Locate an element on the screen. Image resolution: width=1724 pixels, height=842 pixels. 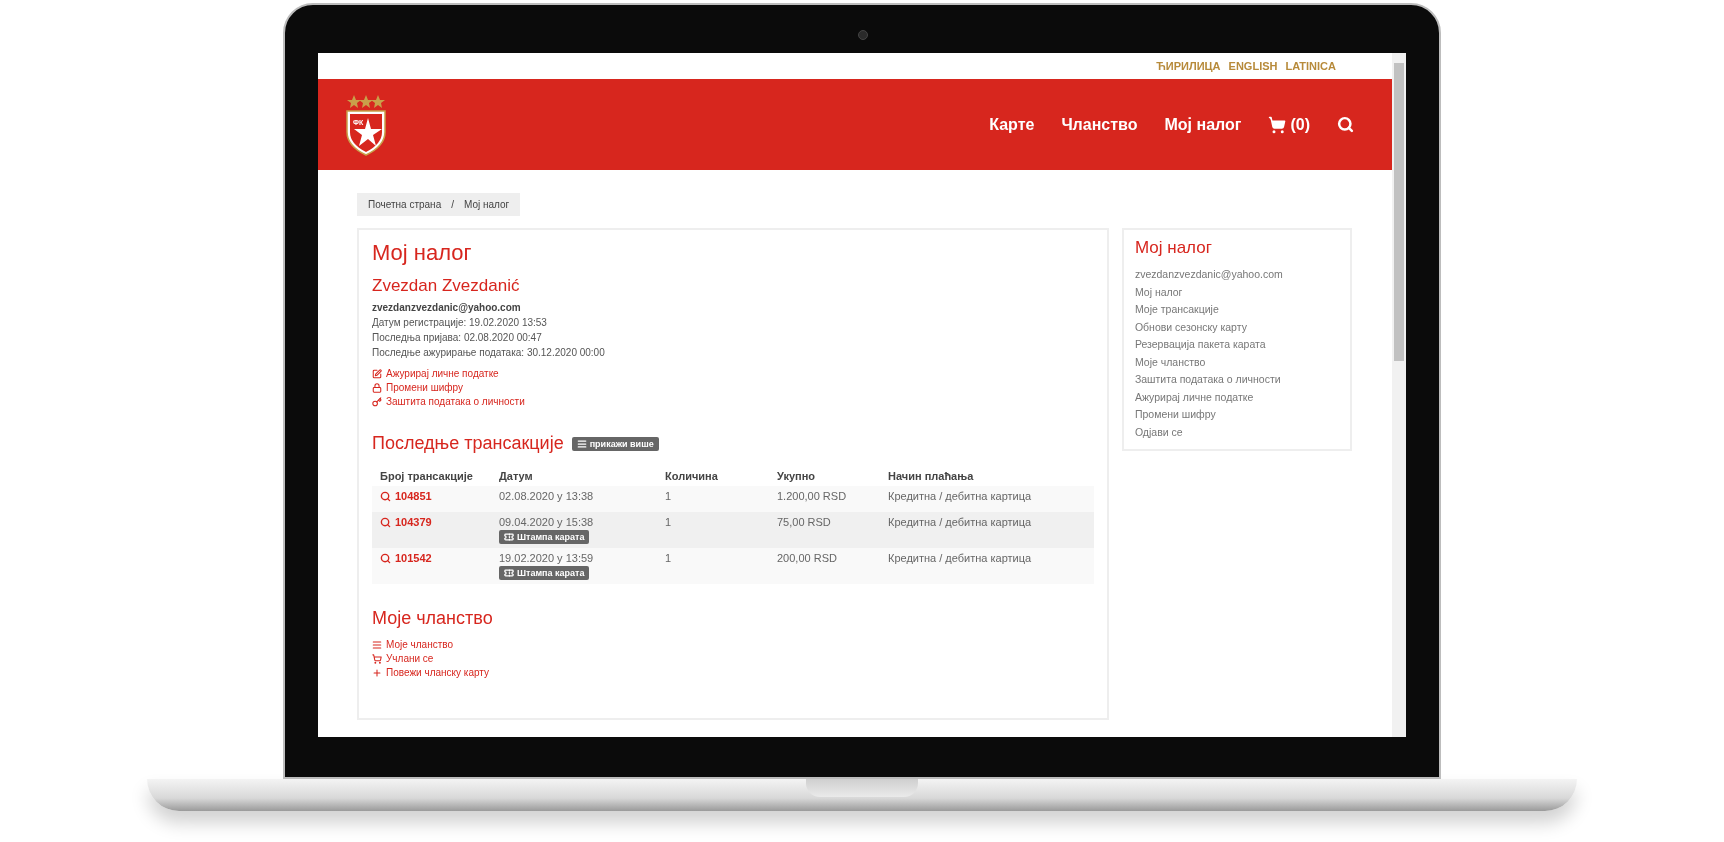
sidebar-link: zvezdanzvezdanic@yahoo.com is located at coordinates (1236, 275).